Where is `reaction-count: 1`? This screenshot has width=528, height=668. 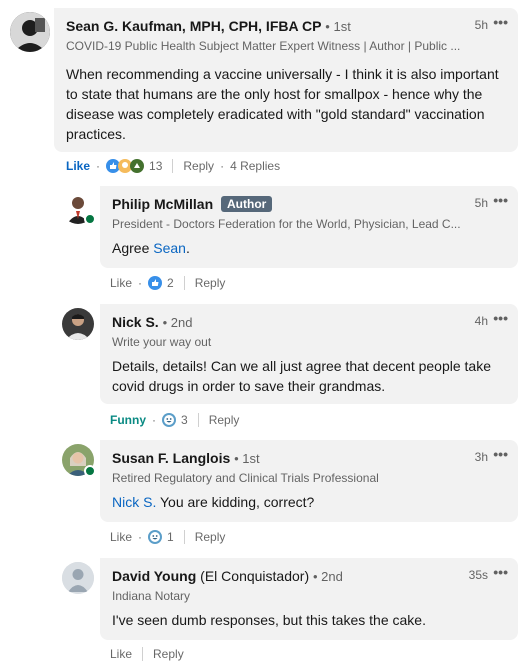
reaction-count: 1 is located at coordinates (170, 537).